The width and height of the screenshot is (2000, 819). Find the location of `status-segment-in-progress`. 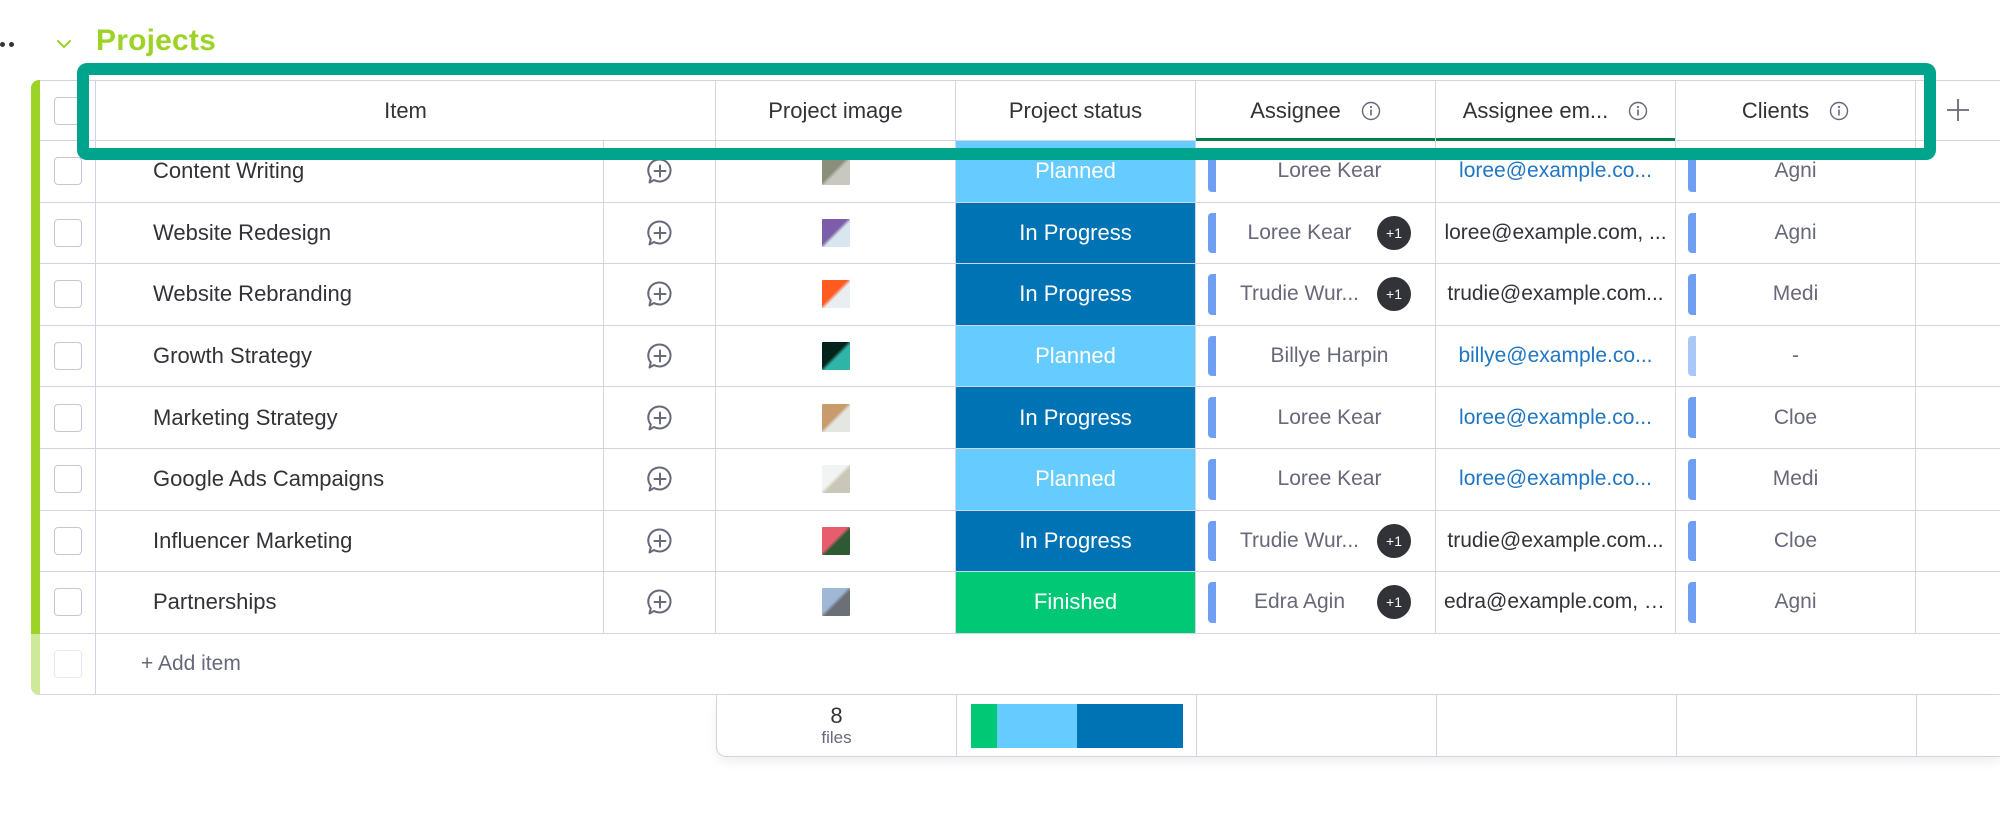

status-segment-in-progress is located at coordinates (1129, 725).